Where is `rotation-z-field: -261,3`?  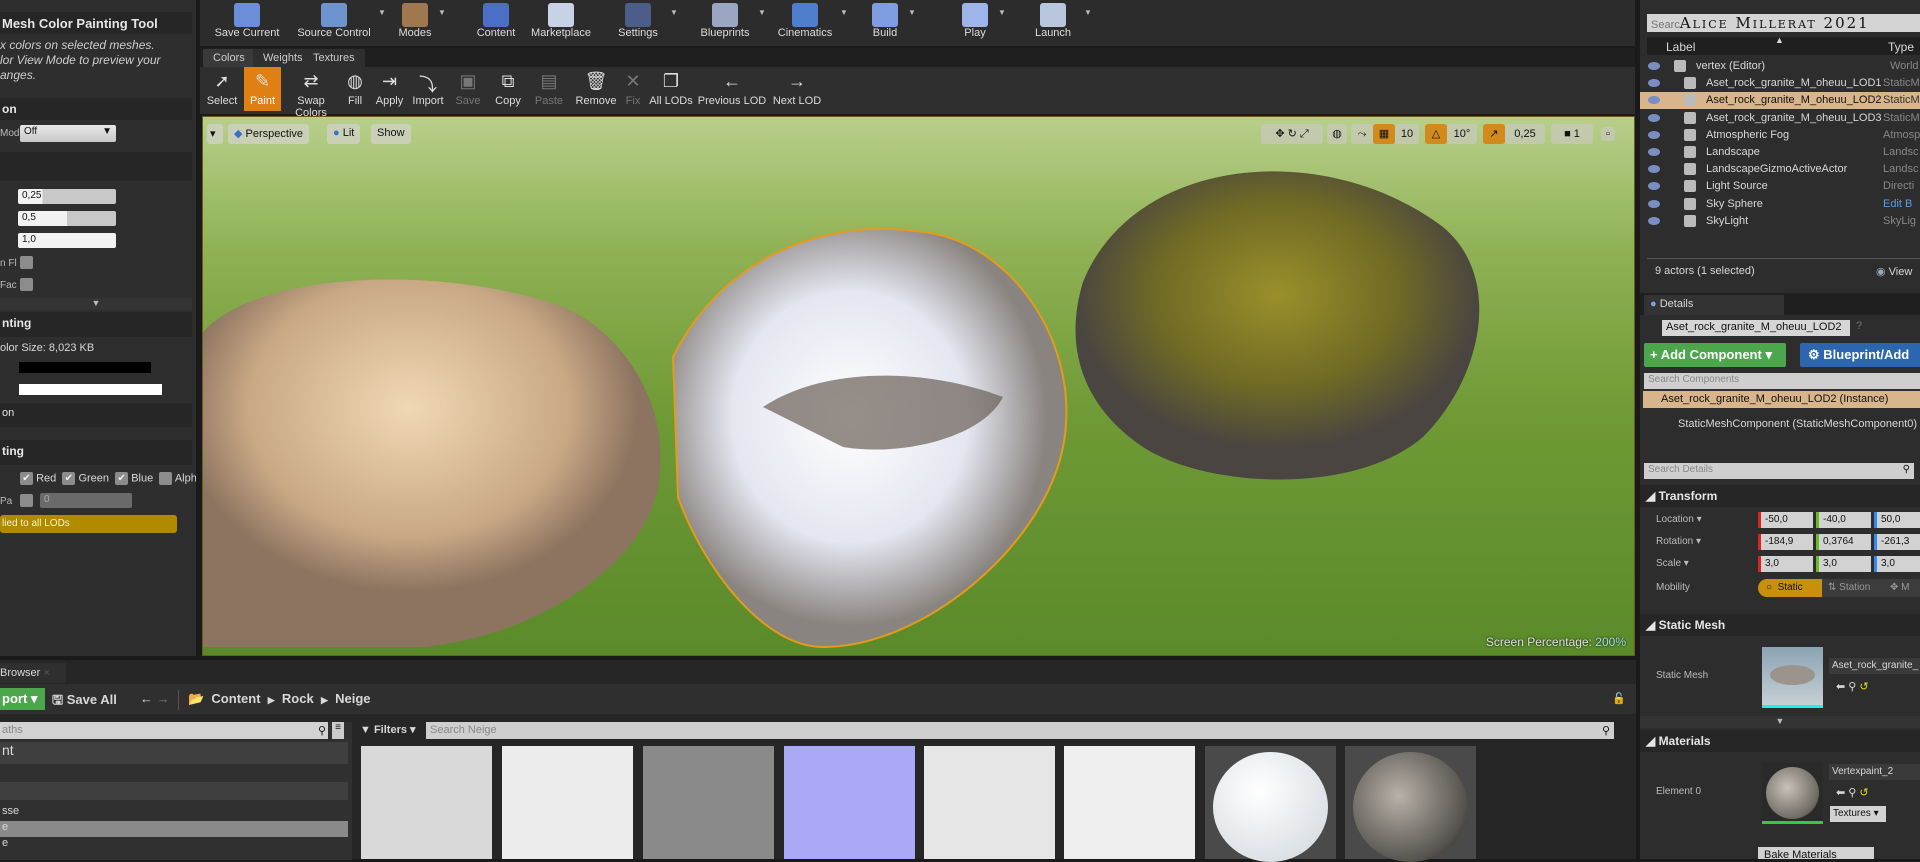
rotation-z-field: -261,3 is located at coordinates (1897, 542).